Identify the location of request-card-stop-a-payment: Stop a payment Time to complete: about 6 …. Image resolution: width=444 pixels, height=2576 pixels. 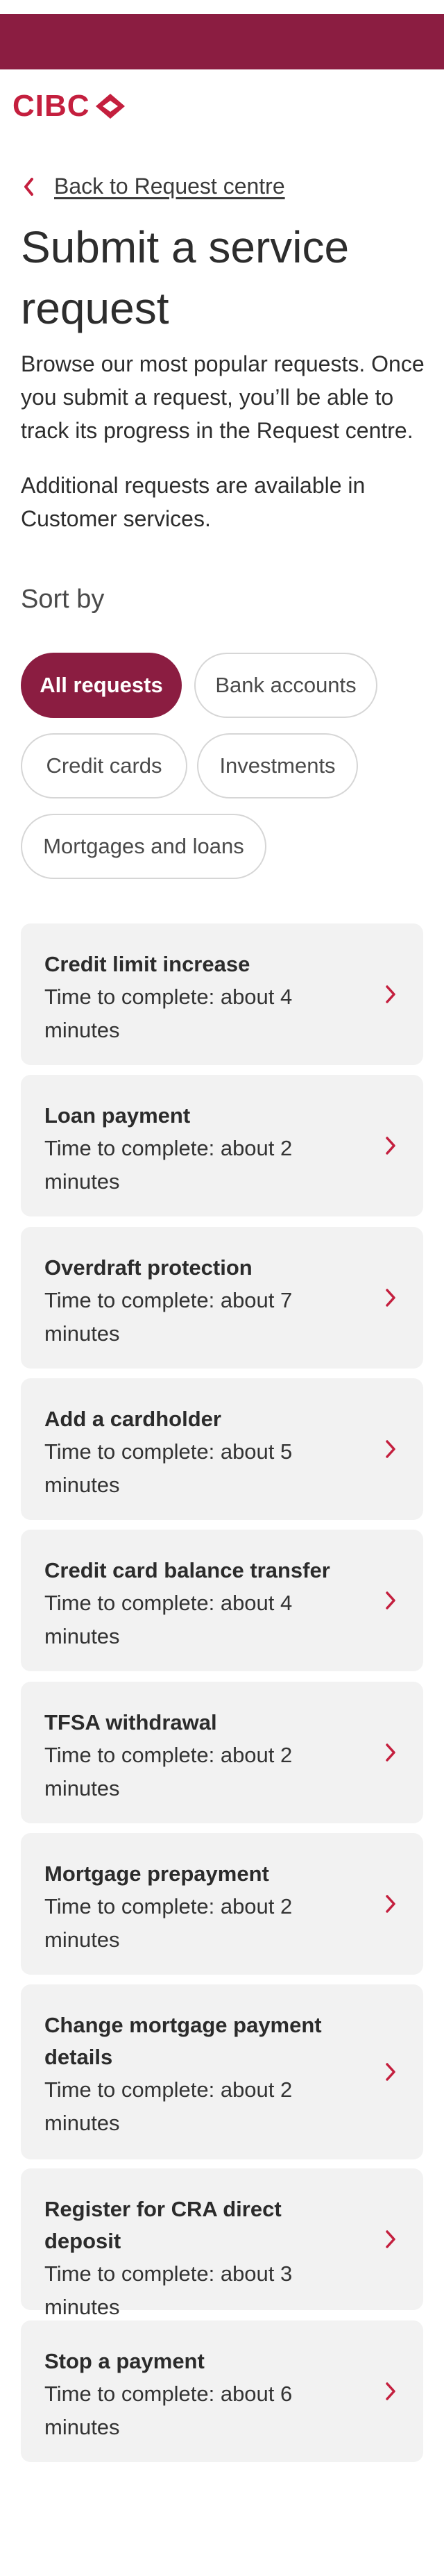
(222, 2391).